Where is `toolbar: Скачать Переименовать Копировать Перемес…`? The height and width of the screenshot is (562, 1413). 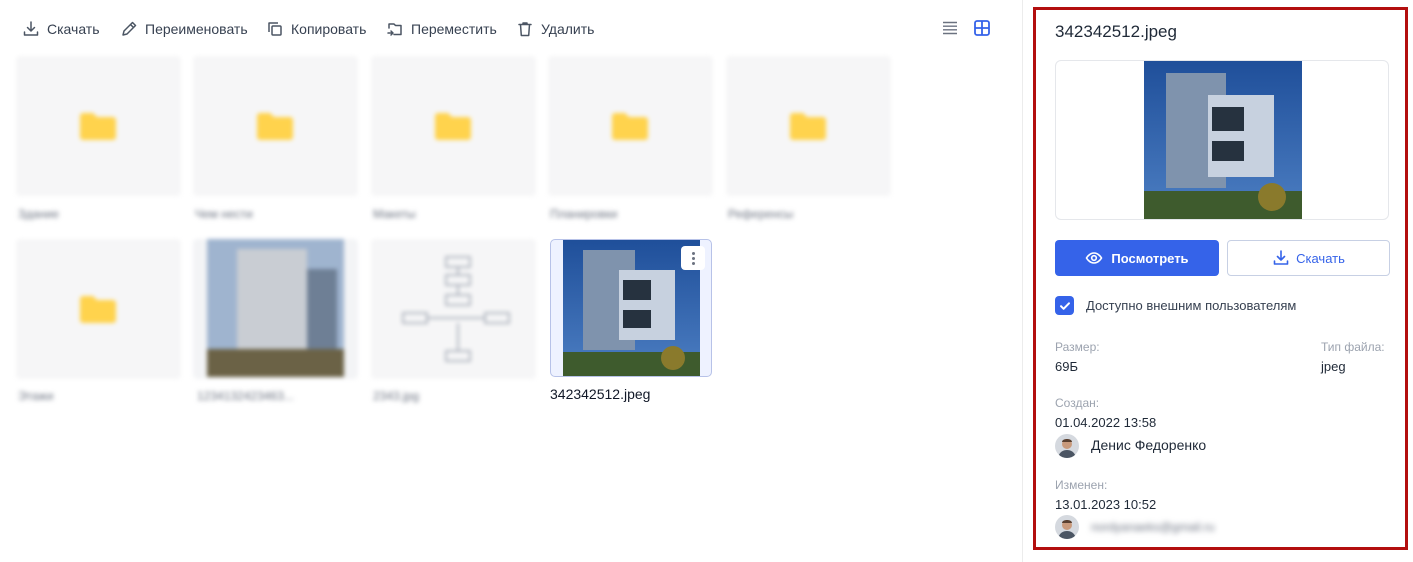 toolbar: Скачать Переименовать Копировать Перемес… is located at coordinates (505, 29).